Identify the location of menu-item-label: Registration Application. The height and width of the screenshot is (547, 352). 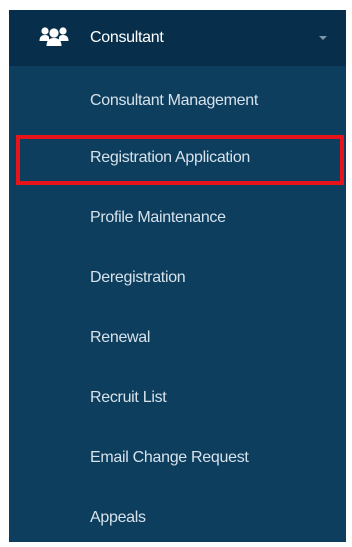
(170, 157).